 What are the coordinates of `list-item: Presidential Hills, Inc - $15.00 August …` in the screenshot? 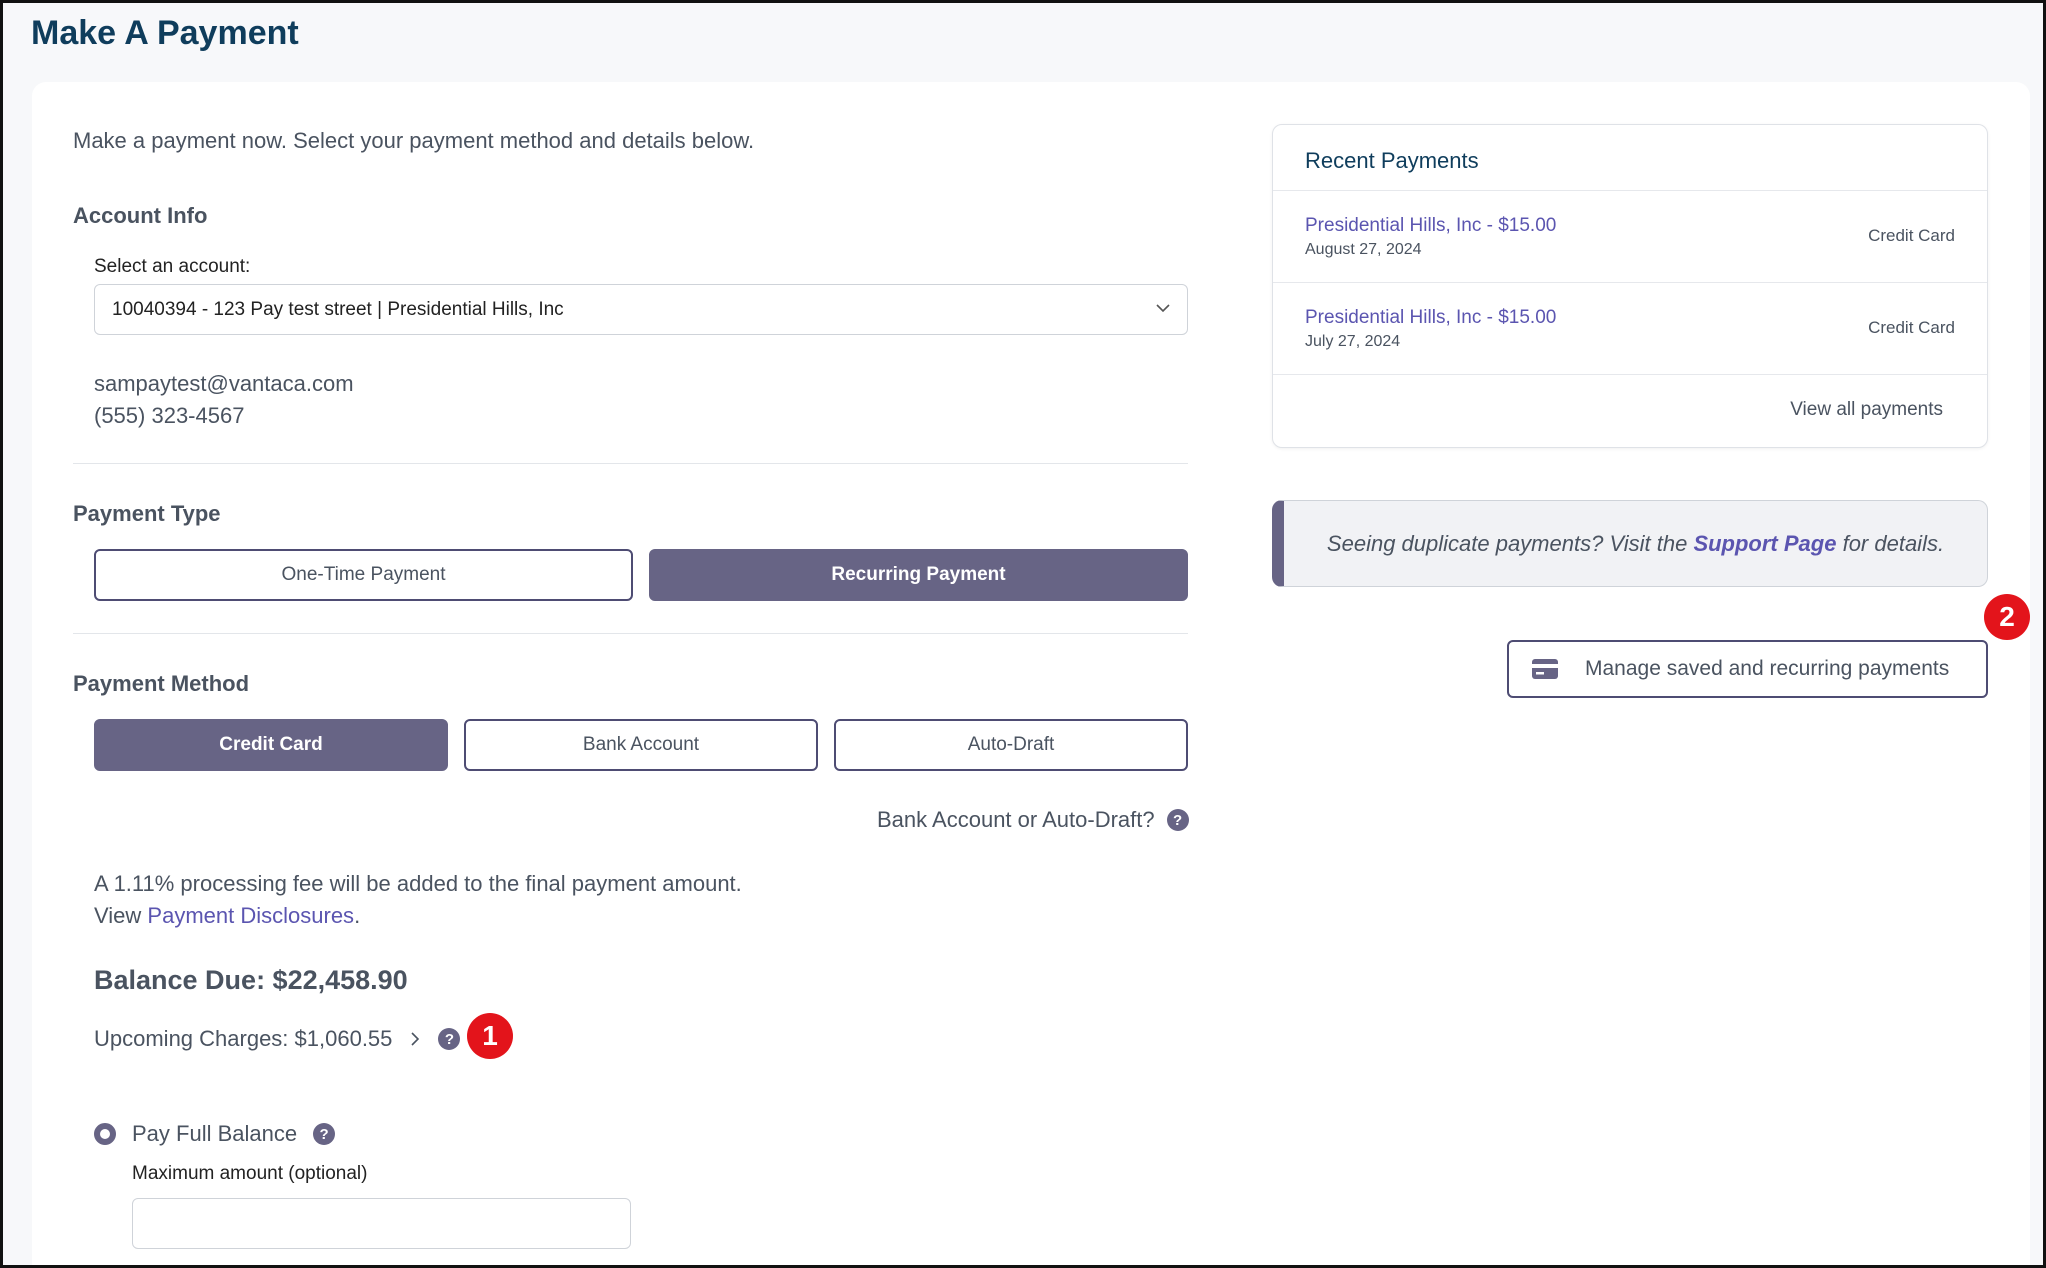 It's located at (1630, 236).